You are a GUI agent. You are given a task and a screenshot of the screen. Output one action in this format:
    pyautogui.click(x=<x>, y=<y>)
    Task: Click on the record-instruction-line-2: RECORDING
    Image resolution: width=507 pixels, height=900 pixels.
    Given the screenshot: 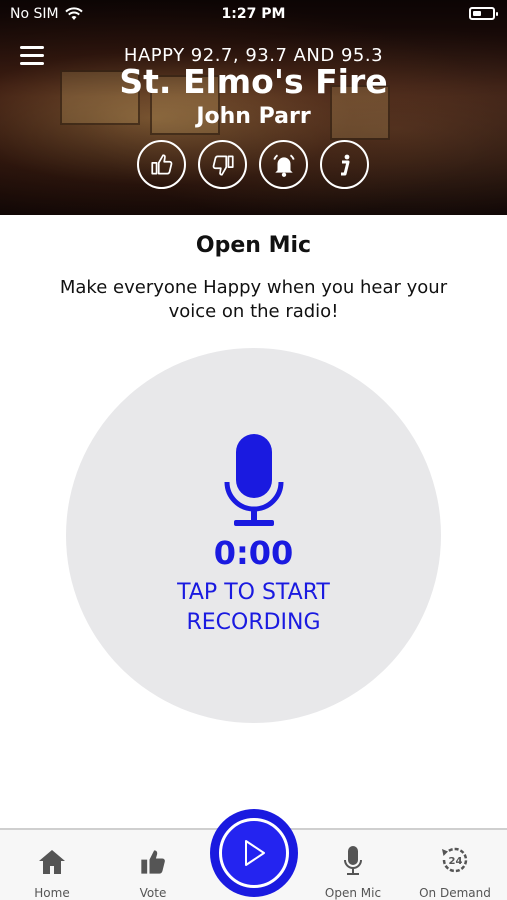 What is the action you would take?
    pyautogui.click(x=253, y=622)
    